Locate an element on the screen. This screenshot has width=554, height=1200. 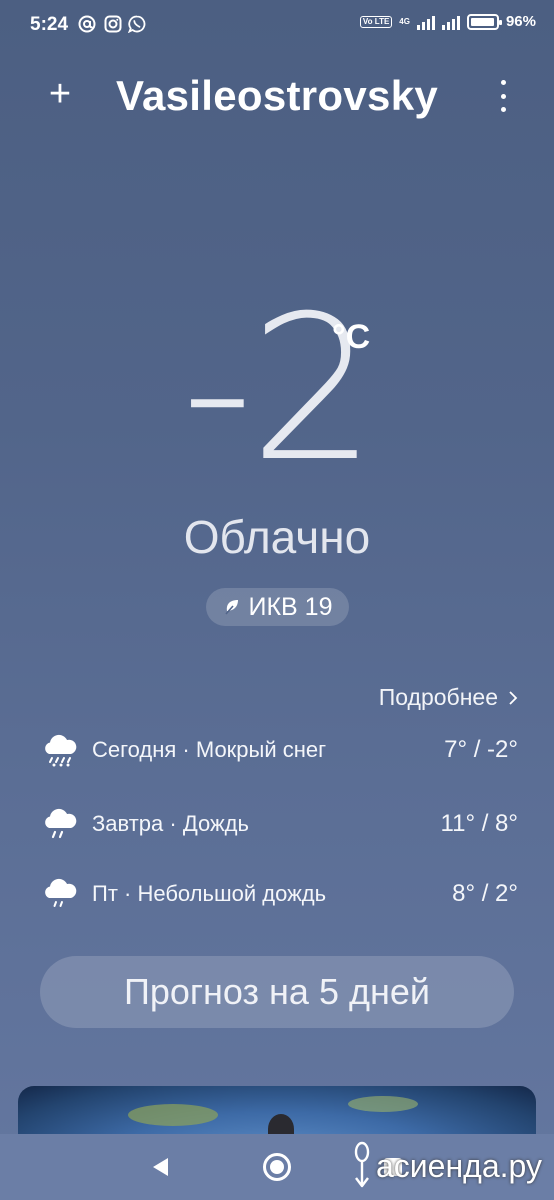
back-icon is located at coordinates (160, 1167).